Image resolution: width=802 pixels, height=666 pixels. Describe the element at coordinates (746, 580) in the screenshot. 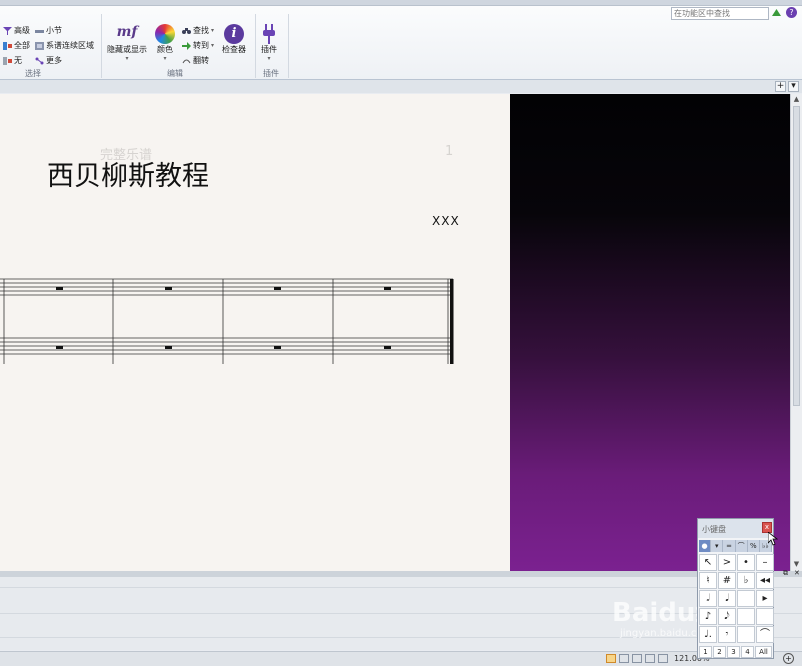

I see `keypad-key: ♭` at that location.